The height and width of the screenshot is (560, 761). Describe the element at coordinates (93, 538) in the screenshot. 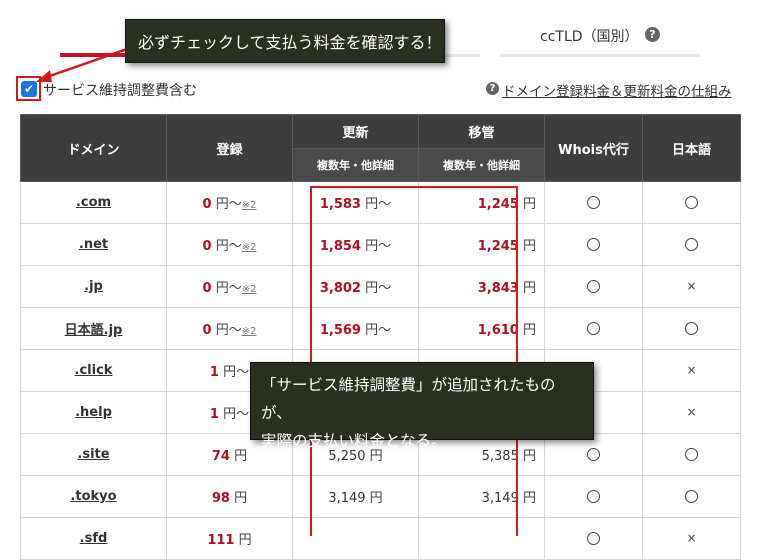

I see `domain-link: .sfd` at that location.